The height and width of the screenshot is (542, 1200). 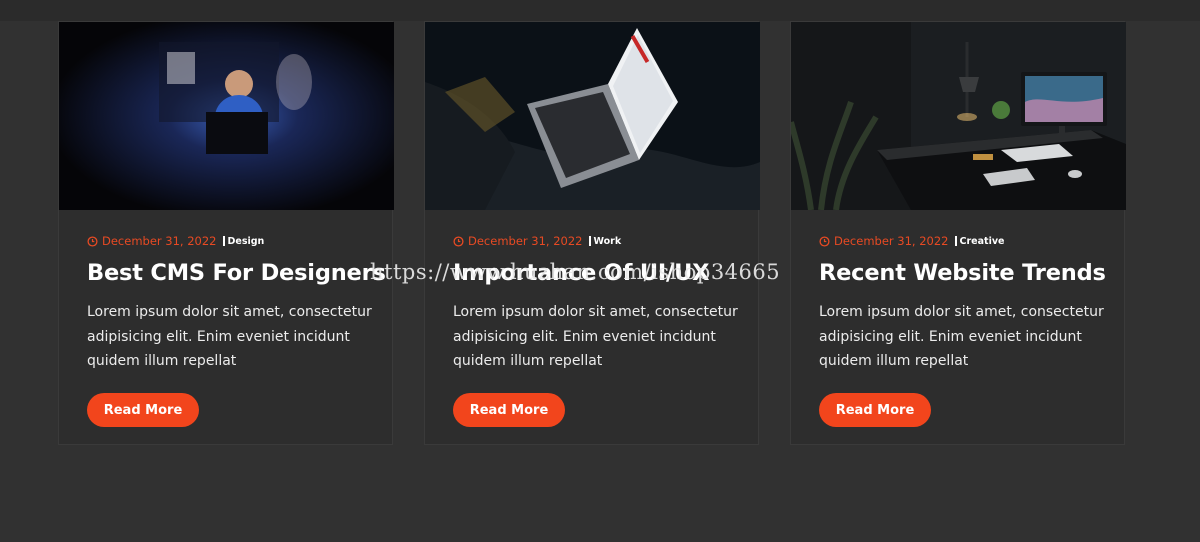 I want to click on post-meta: December 31, 2022 Creative, so click(x=911, y=241).